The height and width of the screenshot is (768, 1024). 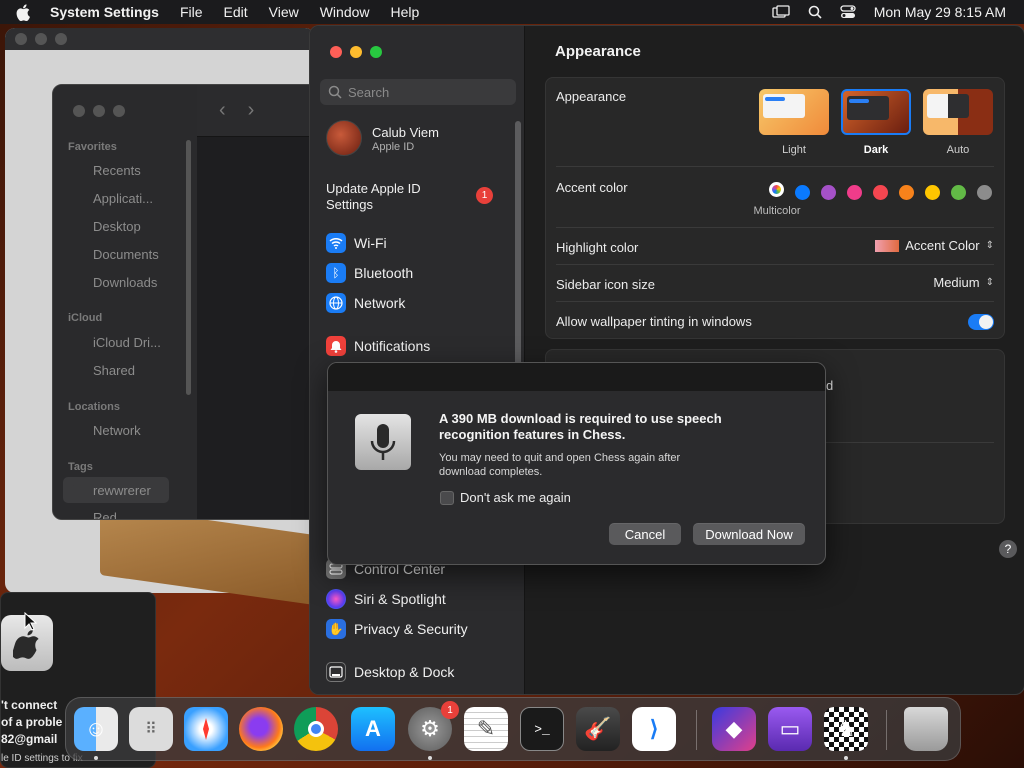 I want to click on sidebar-item-desktop-dock: Desktop & Dock, so click(x=390, y=672).